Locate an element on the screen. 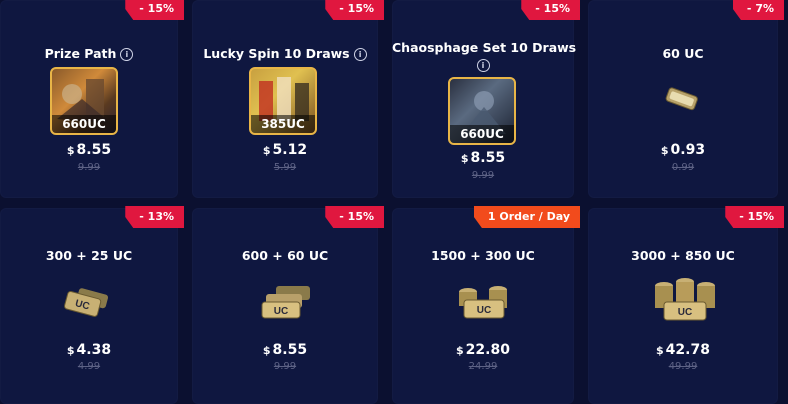 The height and width of the screenshot is (404, 788). product-title: 300 + 25 UC is located at coordinates (89, 255).